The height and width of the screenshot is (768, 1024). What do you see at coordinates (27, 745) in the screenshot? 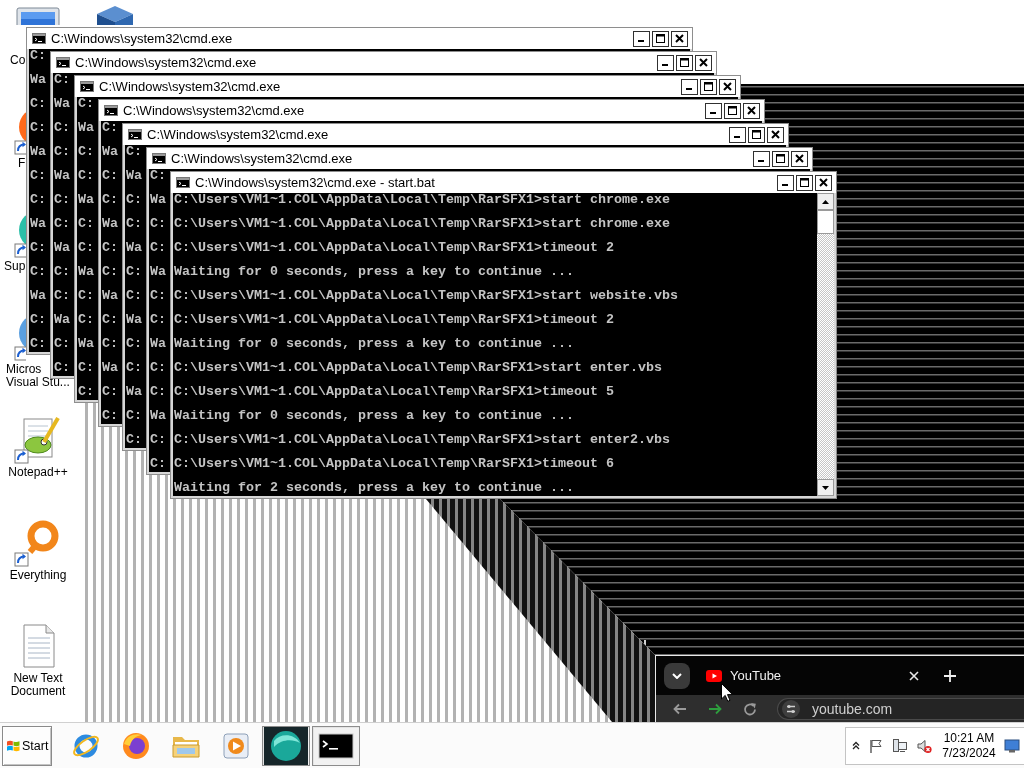
I see `start-button: Start` at bounding box center [27, 745].